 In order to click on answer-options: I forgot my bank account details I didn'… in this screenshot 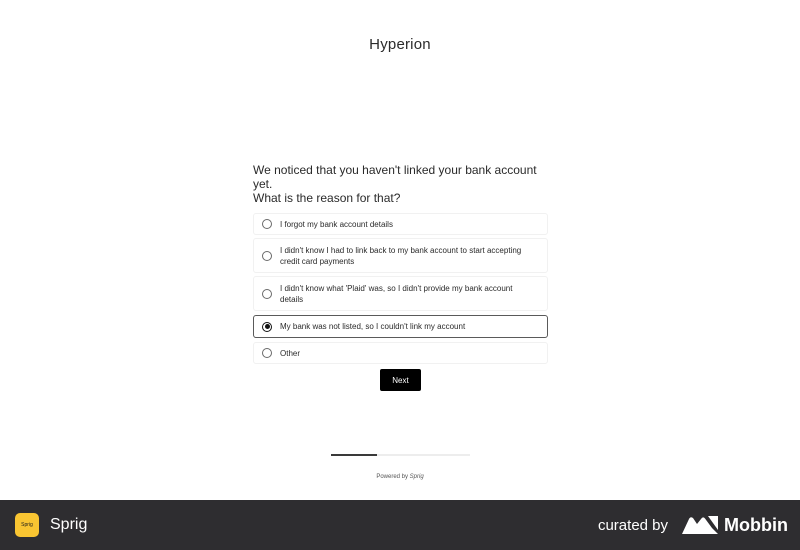, I will do `click(400, 290)`.